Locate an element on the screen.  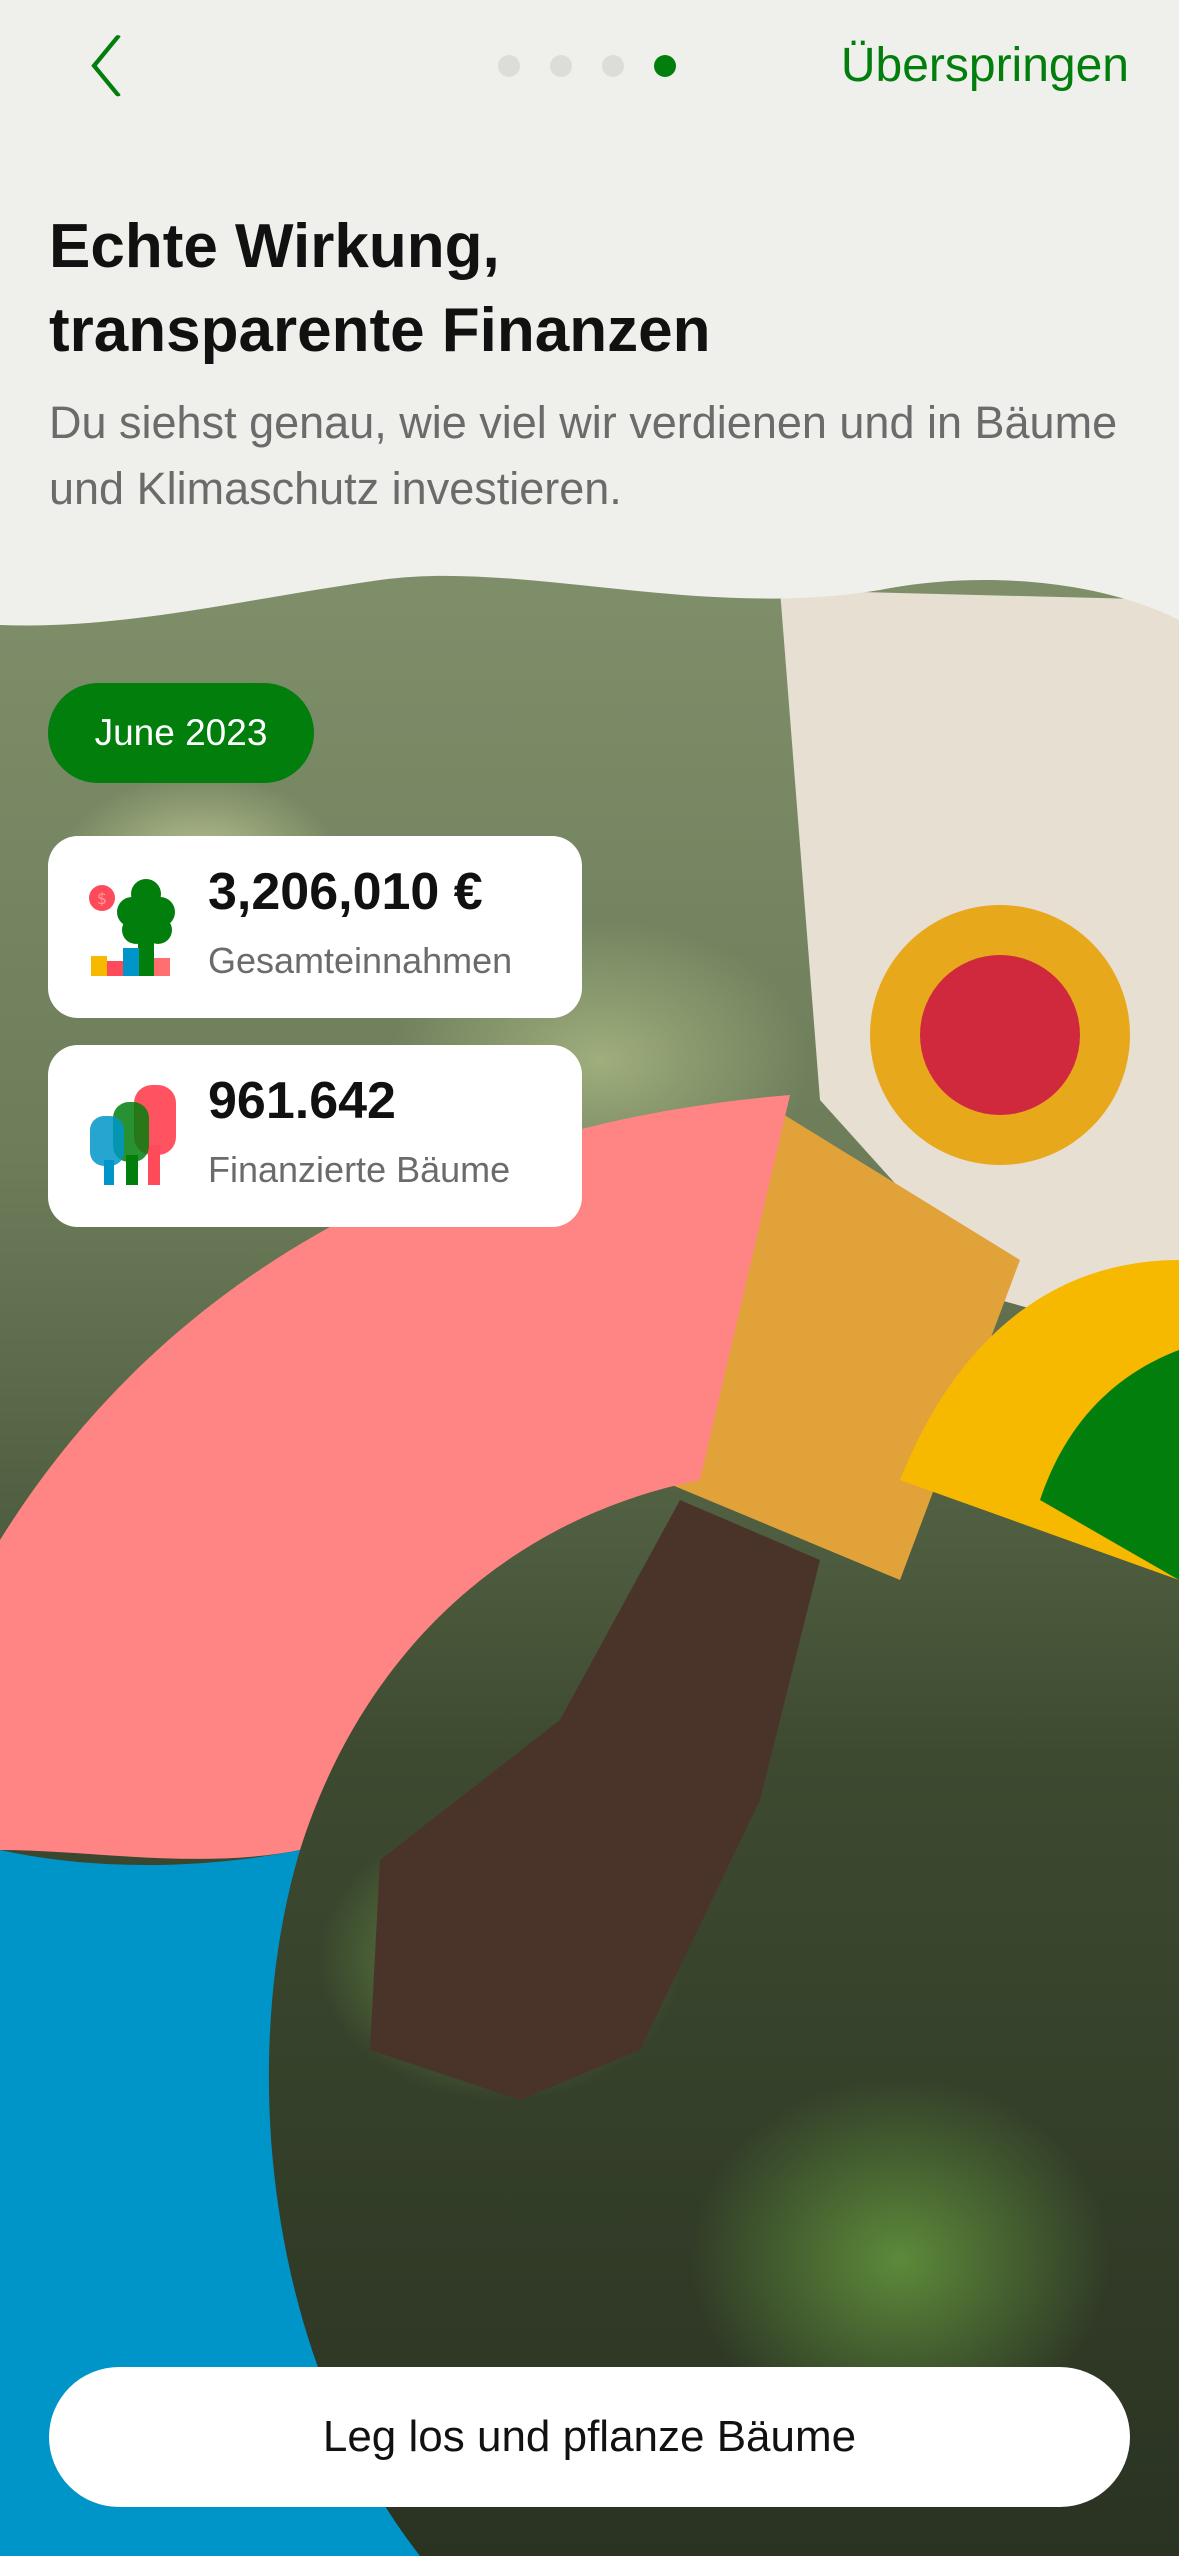
period-badge: June 2023 is located at coordinates (181, 733).